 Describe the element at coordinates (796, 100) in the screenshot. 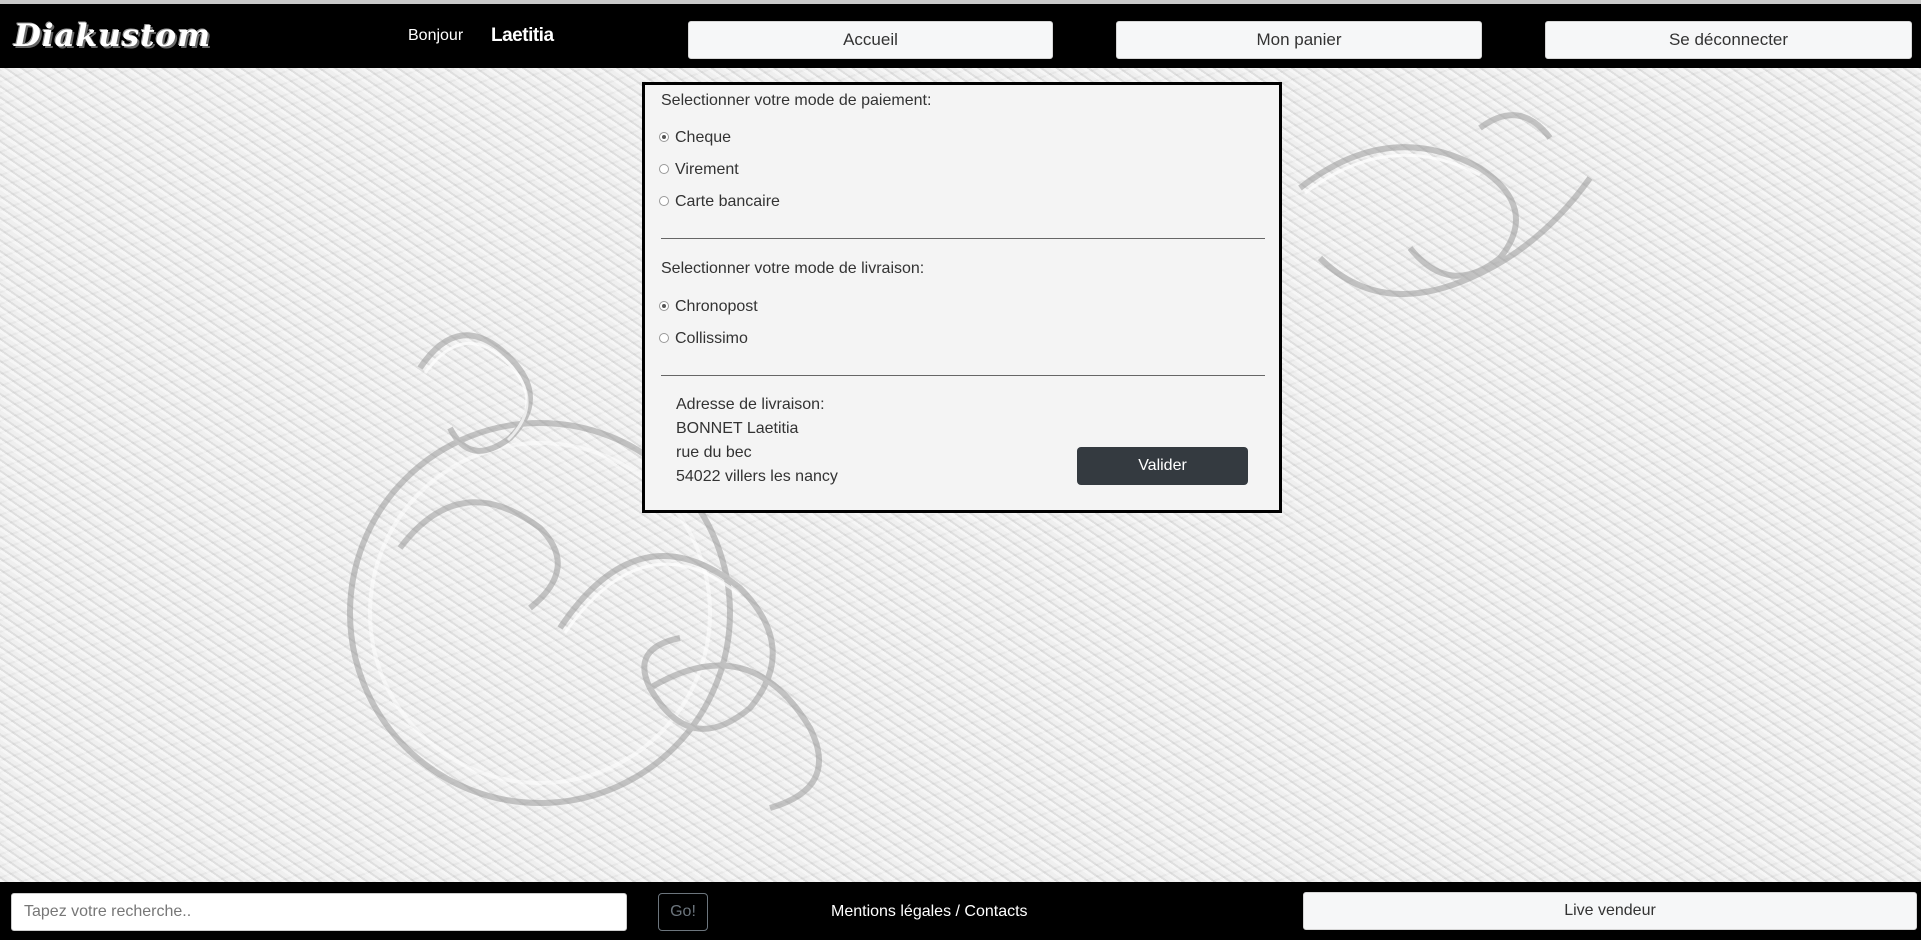

I see `payment-section-title: Selectionner votre mode de paiement:` at that location.